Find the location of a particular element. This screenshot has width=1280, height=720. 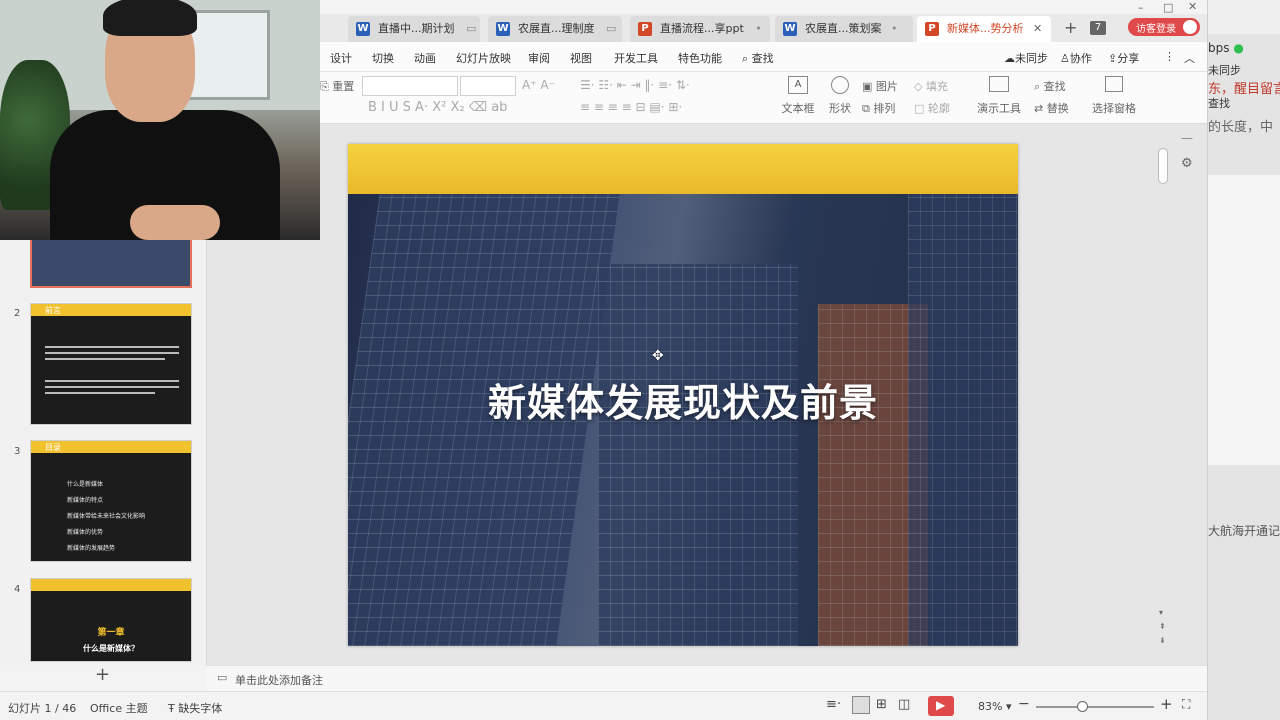

find-button: ⌕ 查找 is located at coordinates (1050, 86).